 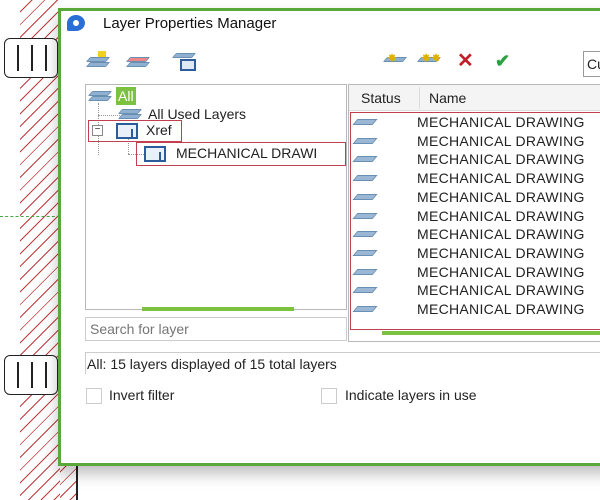 What do you see at coordinates (429, 61) in the screenshot?
I see `new-layer-vp-frozen-icon: ✸✸` at bounding box center [429, 61].